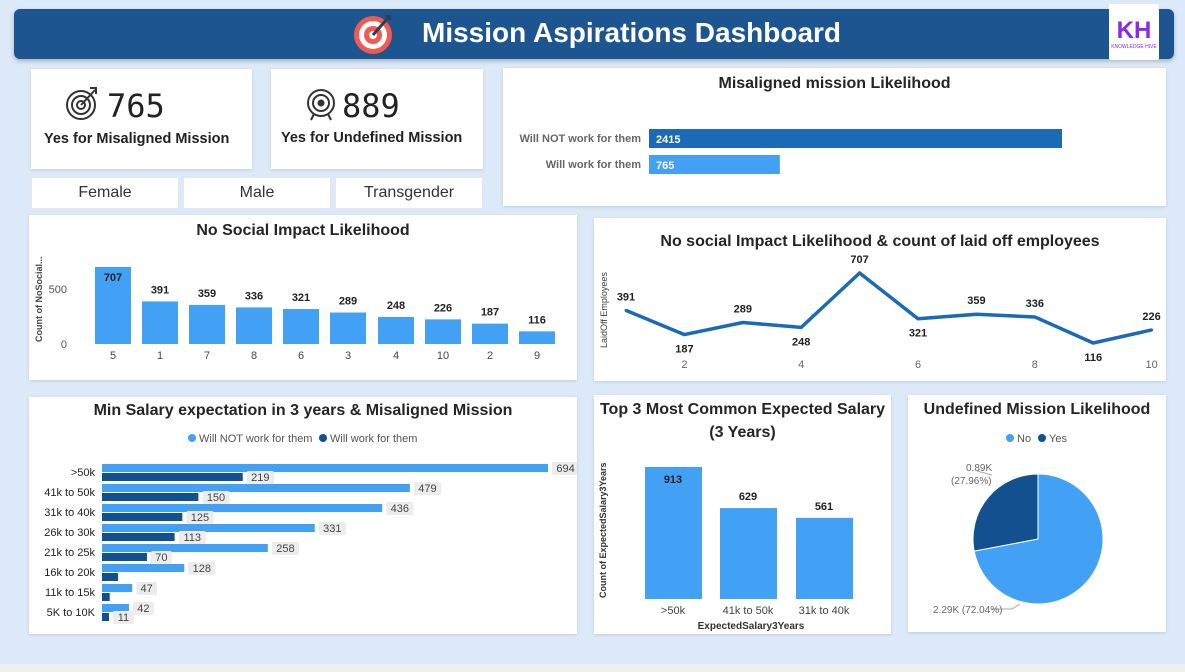 This screenshot has width=1185, height=672. Describe the element at coordinates (665, 166) in the screenshot. I see `data-label: 765` at that location.